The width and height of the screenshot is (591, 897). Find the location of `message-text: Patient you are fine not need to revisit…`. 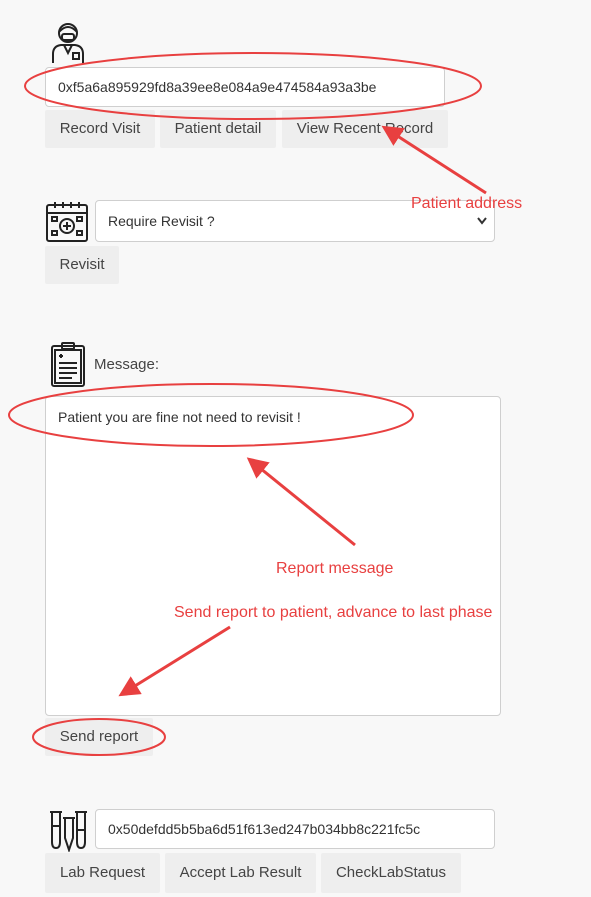

message-text: Patient you are fine not need to revisit… is located at coordinates (179, 417).